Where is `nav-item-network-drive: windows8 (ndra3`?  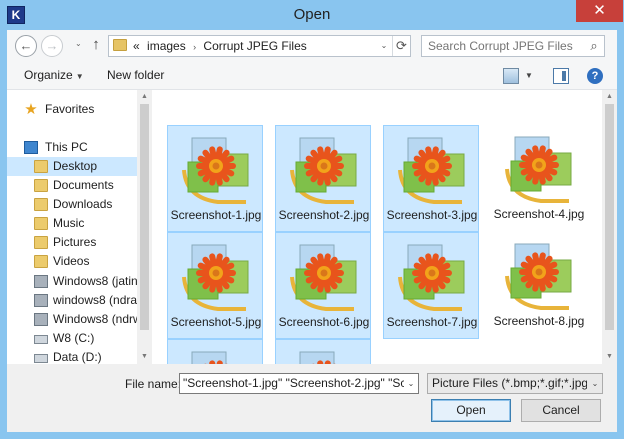
nav-item-network-drive: windows8 (ndra3 is located at coordinates (72, 300).